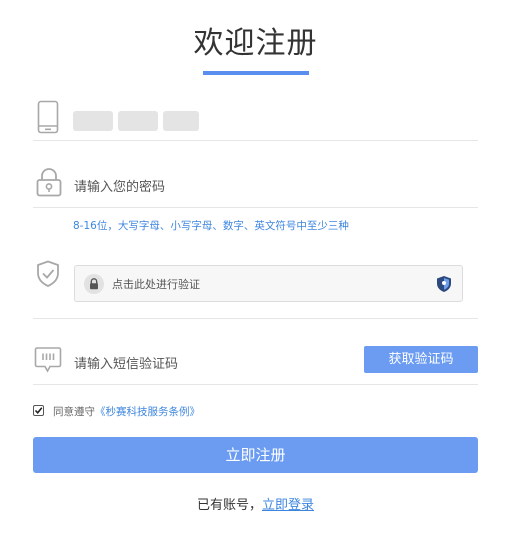  What do you see at coordinates (48, 274) in the screenshot?
I see `shield-check-icon` at bounding box center [48, 274].